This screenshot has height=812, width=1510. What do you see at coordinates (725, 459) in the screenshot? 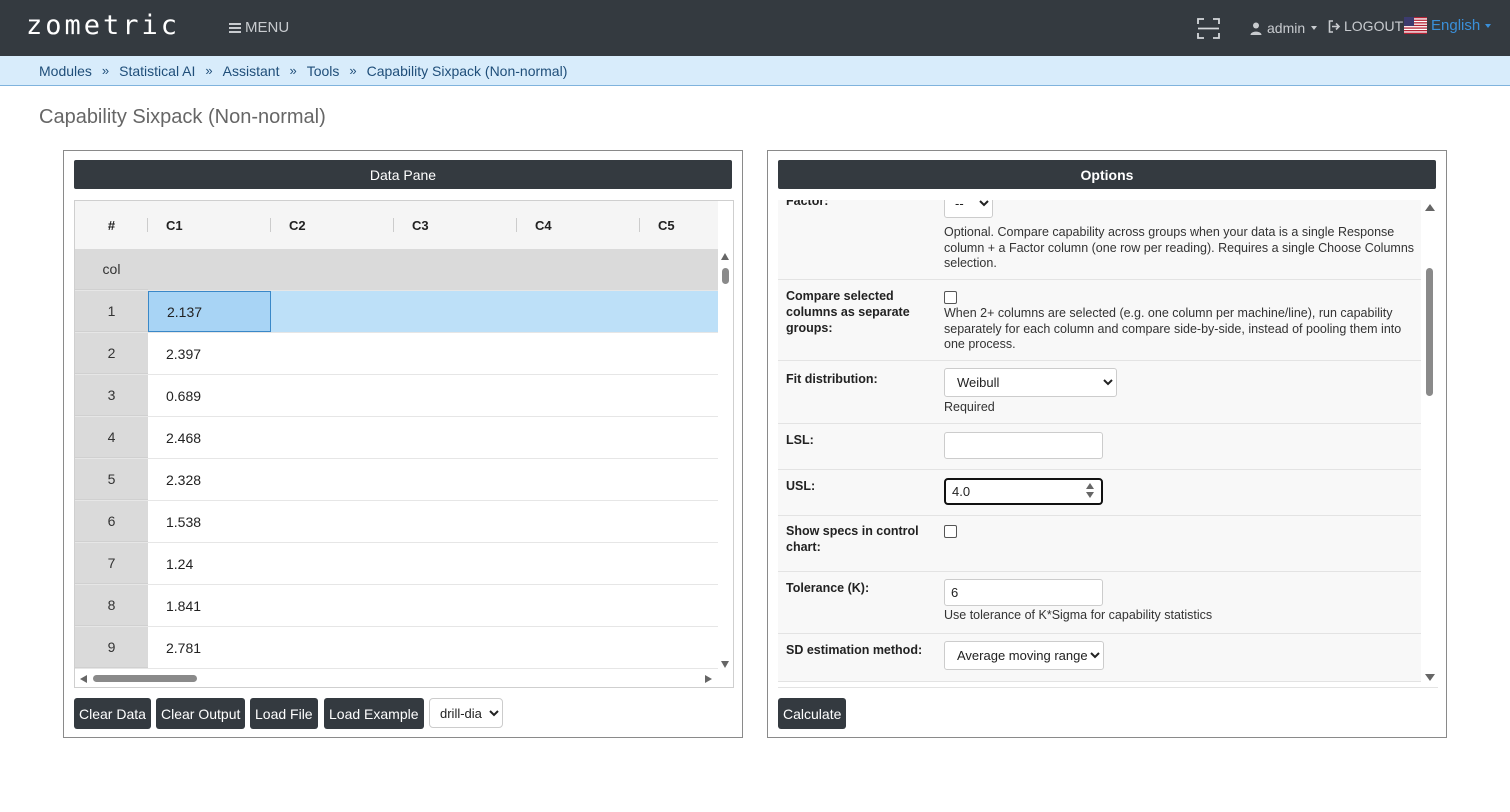
I see `grid-vertical-scrollbar` at bounding box center [725, 459].